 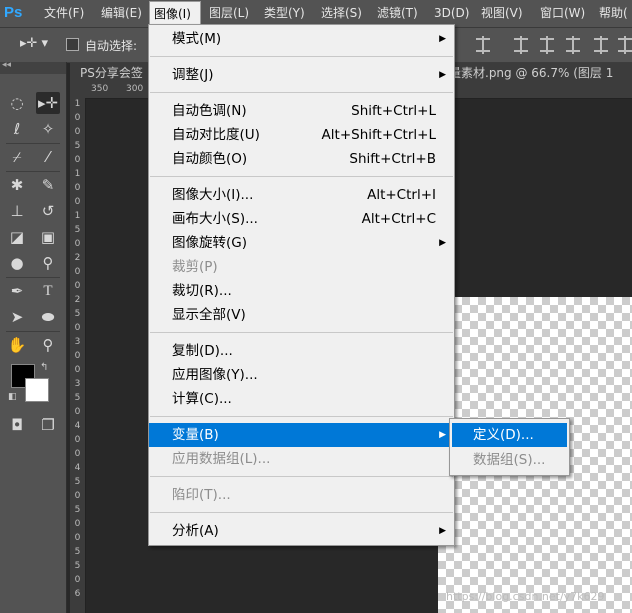 What do you see at coordinates (17, 345) in the screenshot?
I see `hand-tool-icon: ✋` at bounding box center [17, 345].